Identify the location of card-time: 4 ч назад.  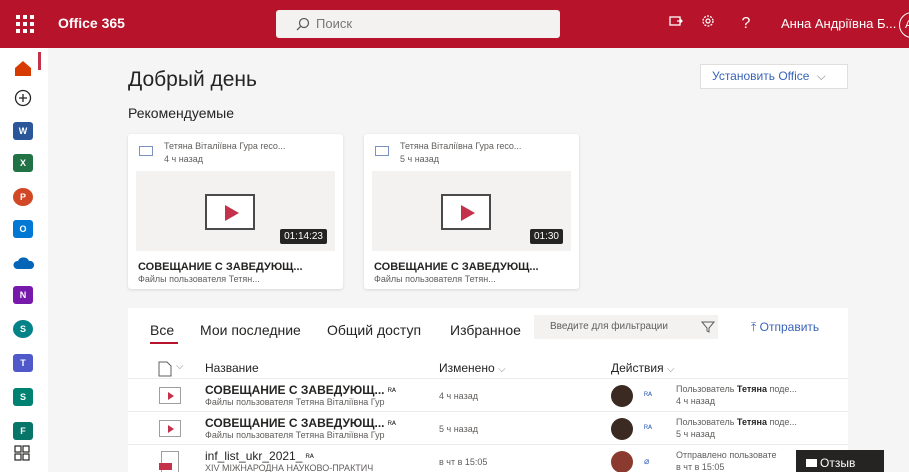
(183, 159).